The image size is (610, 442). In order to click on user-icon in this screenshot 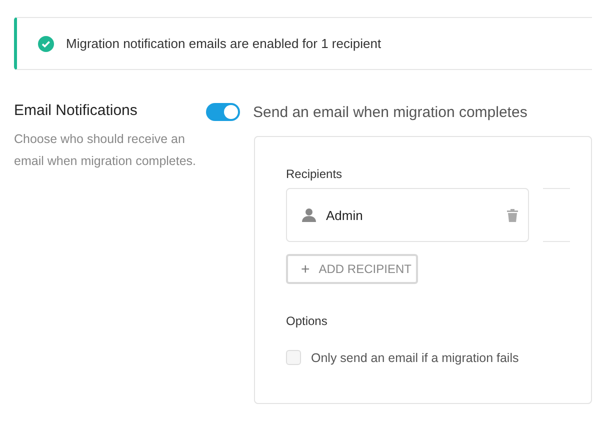, I will do `click(309, 215)`.